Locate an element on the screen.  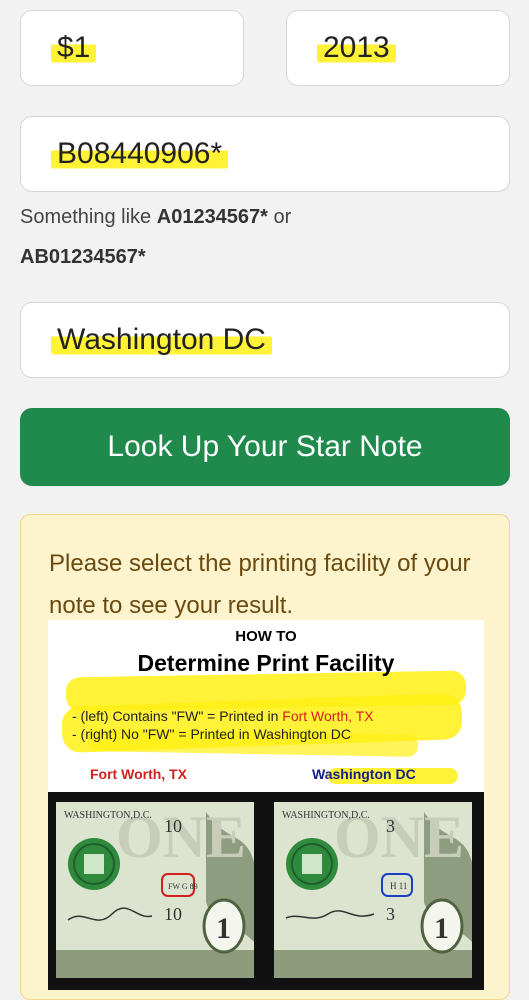
hint-or: or is located at coordinates (279, 217).